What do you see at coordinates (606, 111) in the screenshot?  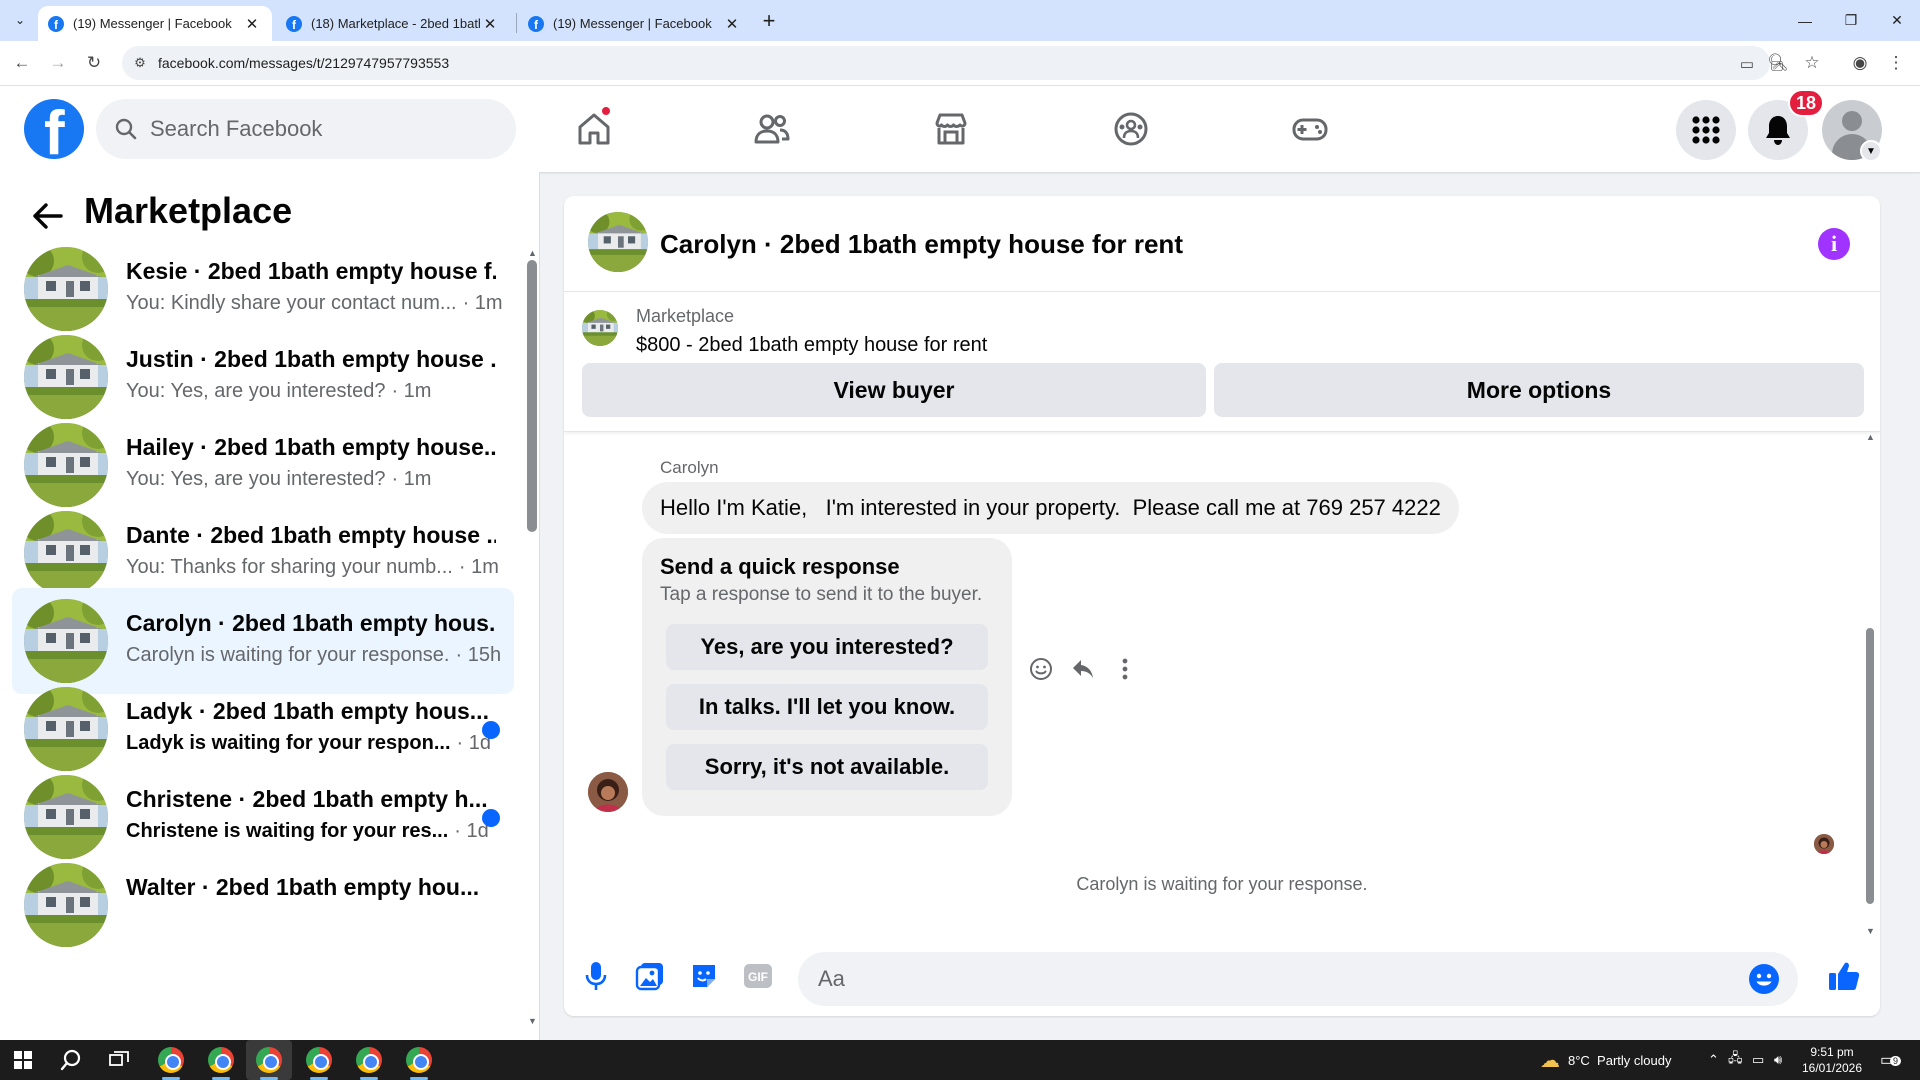 I see `home-notification-dot` at bounding box center [606, 111].